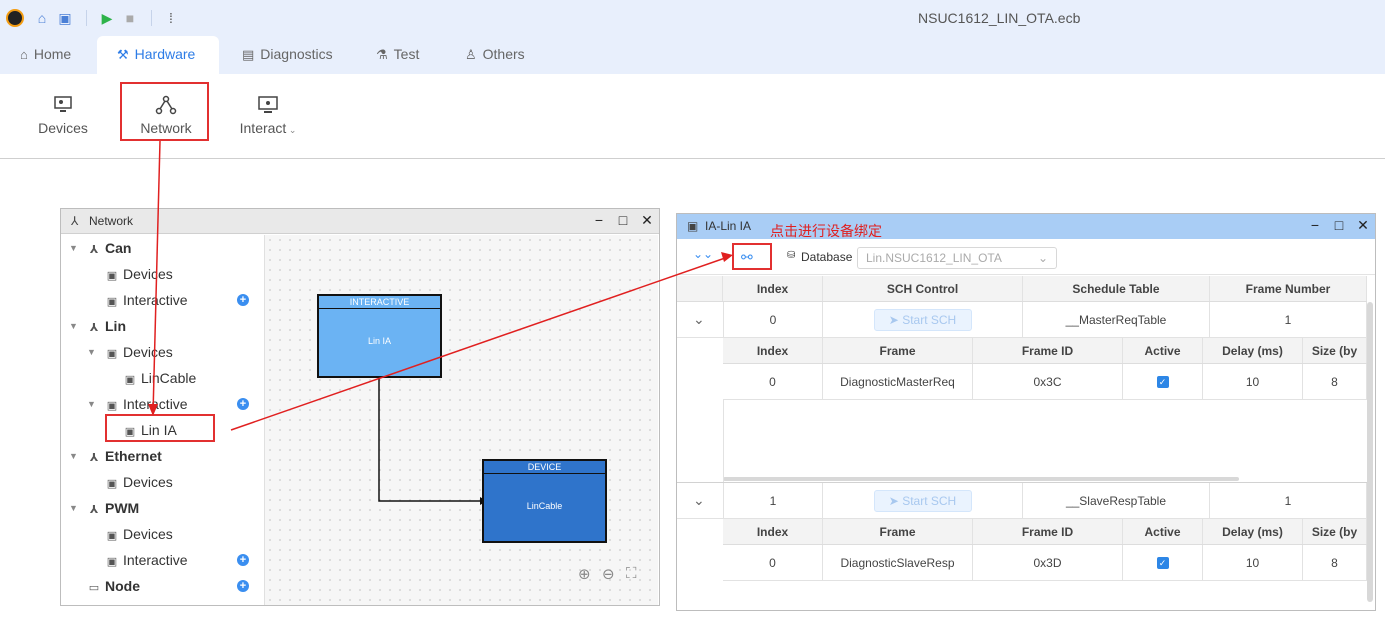 This screenshot has width=1385, height=621. What do you see at coordinates (1022, 320) in the screenshot?
I see `table-row: ⌄ 0 ➤ Start SCH __MasterReqTable 1` at bounding box center [1022, 320].